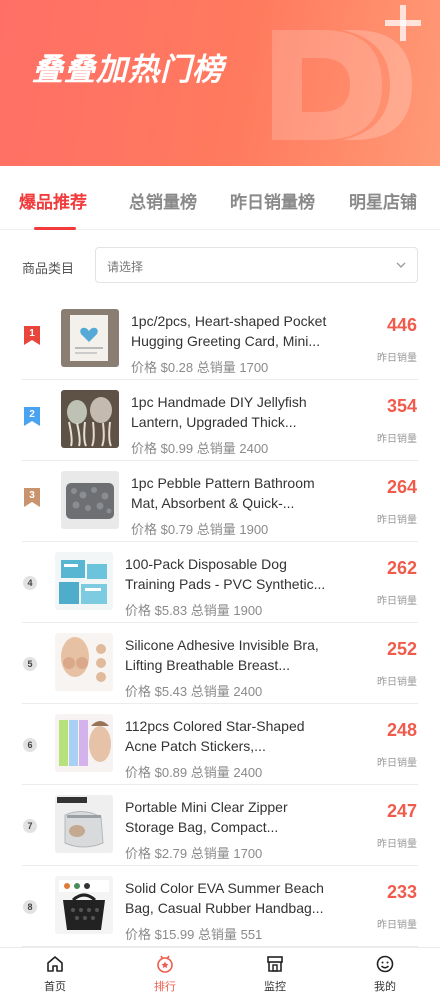 The width and height of the screenshot is (440, 998). Describe the element at coordinates (55, 974) in the screenshot. I see `nav-home: 首页` at that location.